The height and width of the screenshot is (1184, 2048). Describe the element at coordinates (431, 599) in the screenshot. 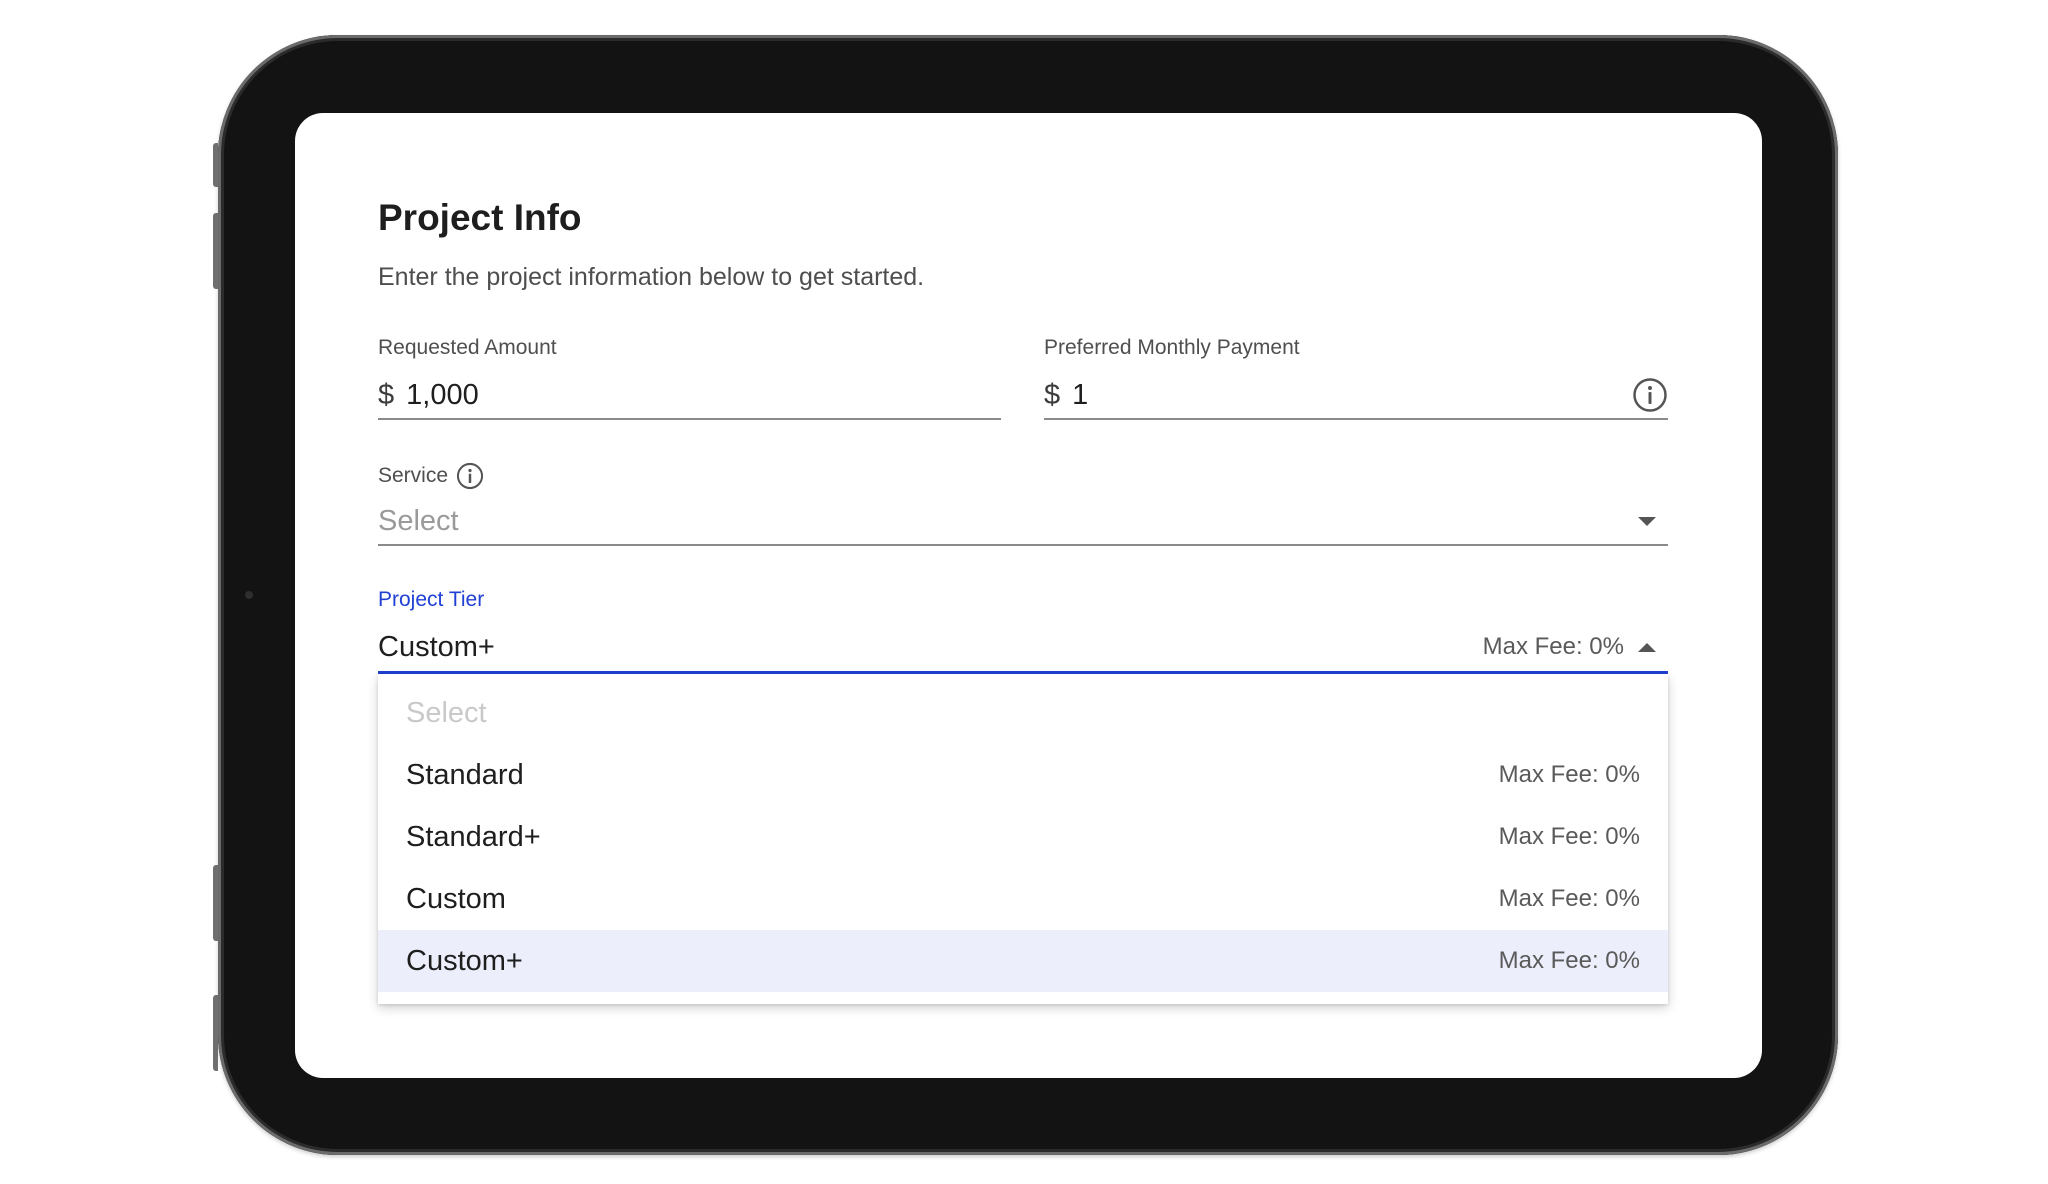

I see `project-tier-label: Project Tier` at that location.